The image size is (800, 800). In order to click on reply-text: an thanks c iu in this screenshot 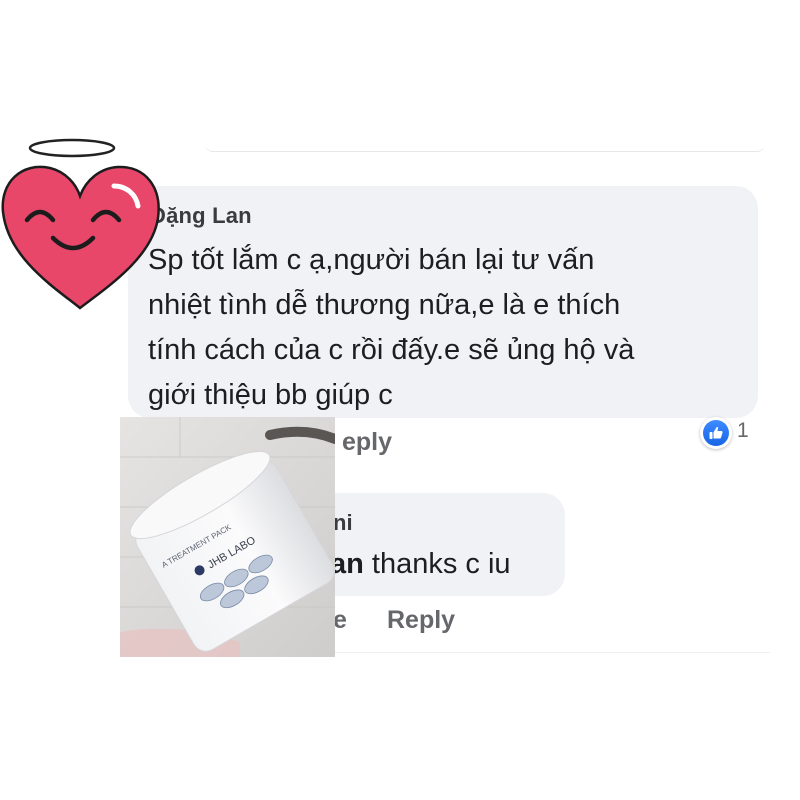, I will do `click(420, 564)`.